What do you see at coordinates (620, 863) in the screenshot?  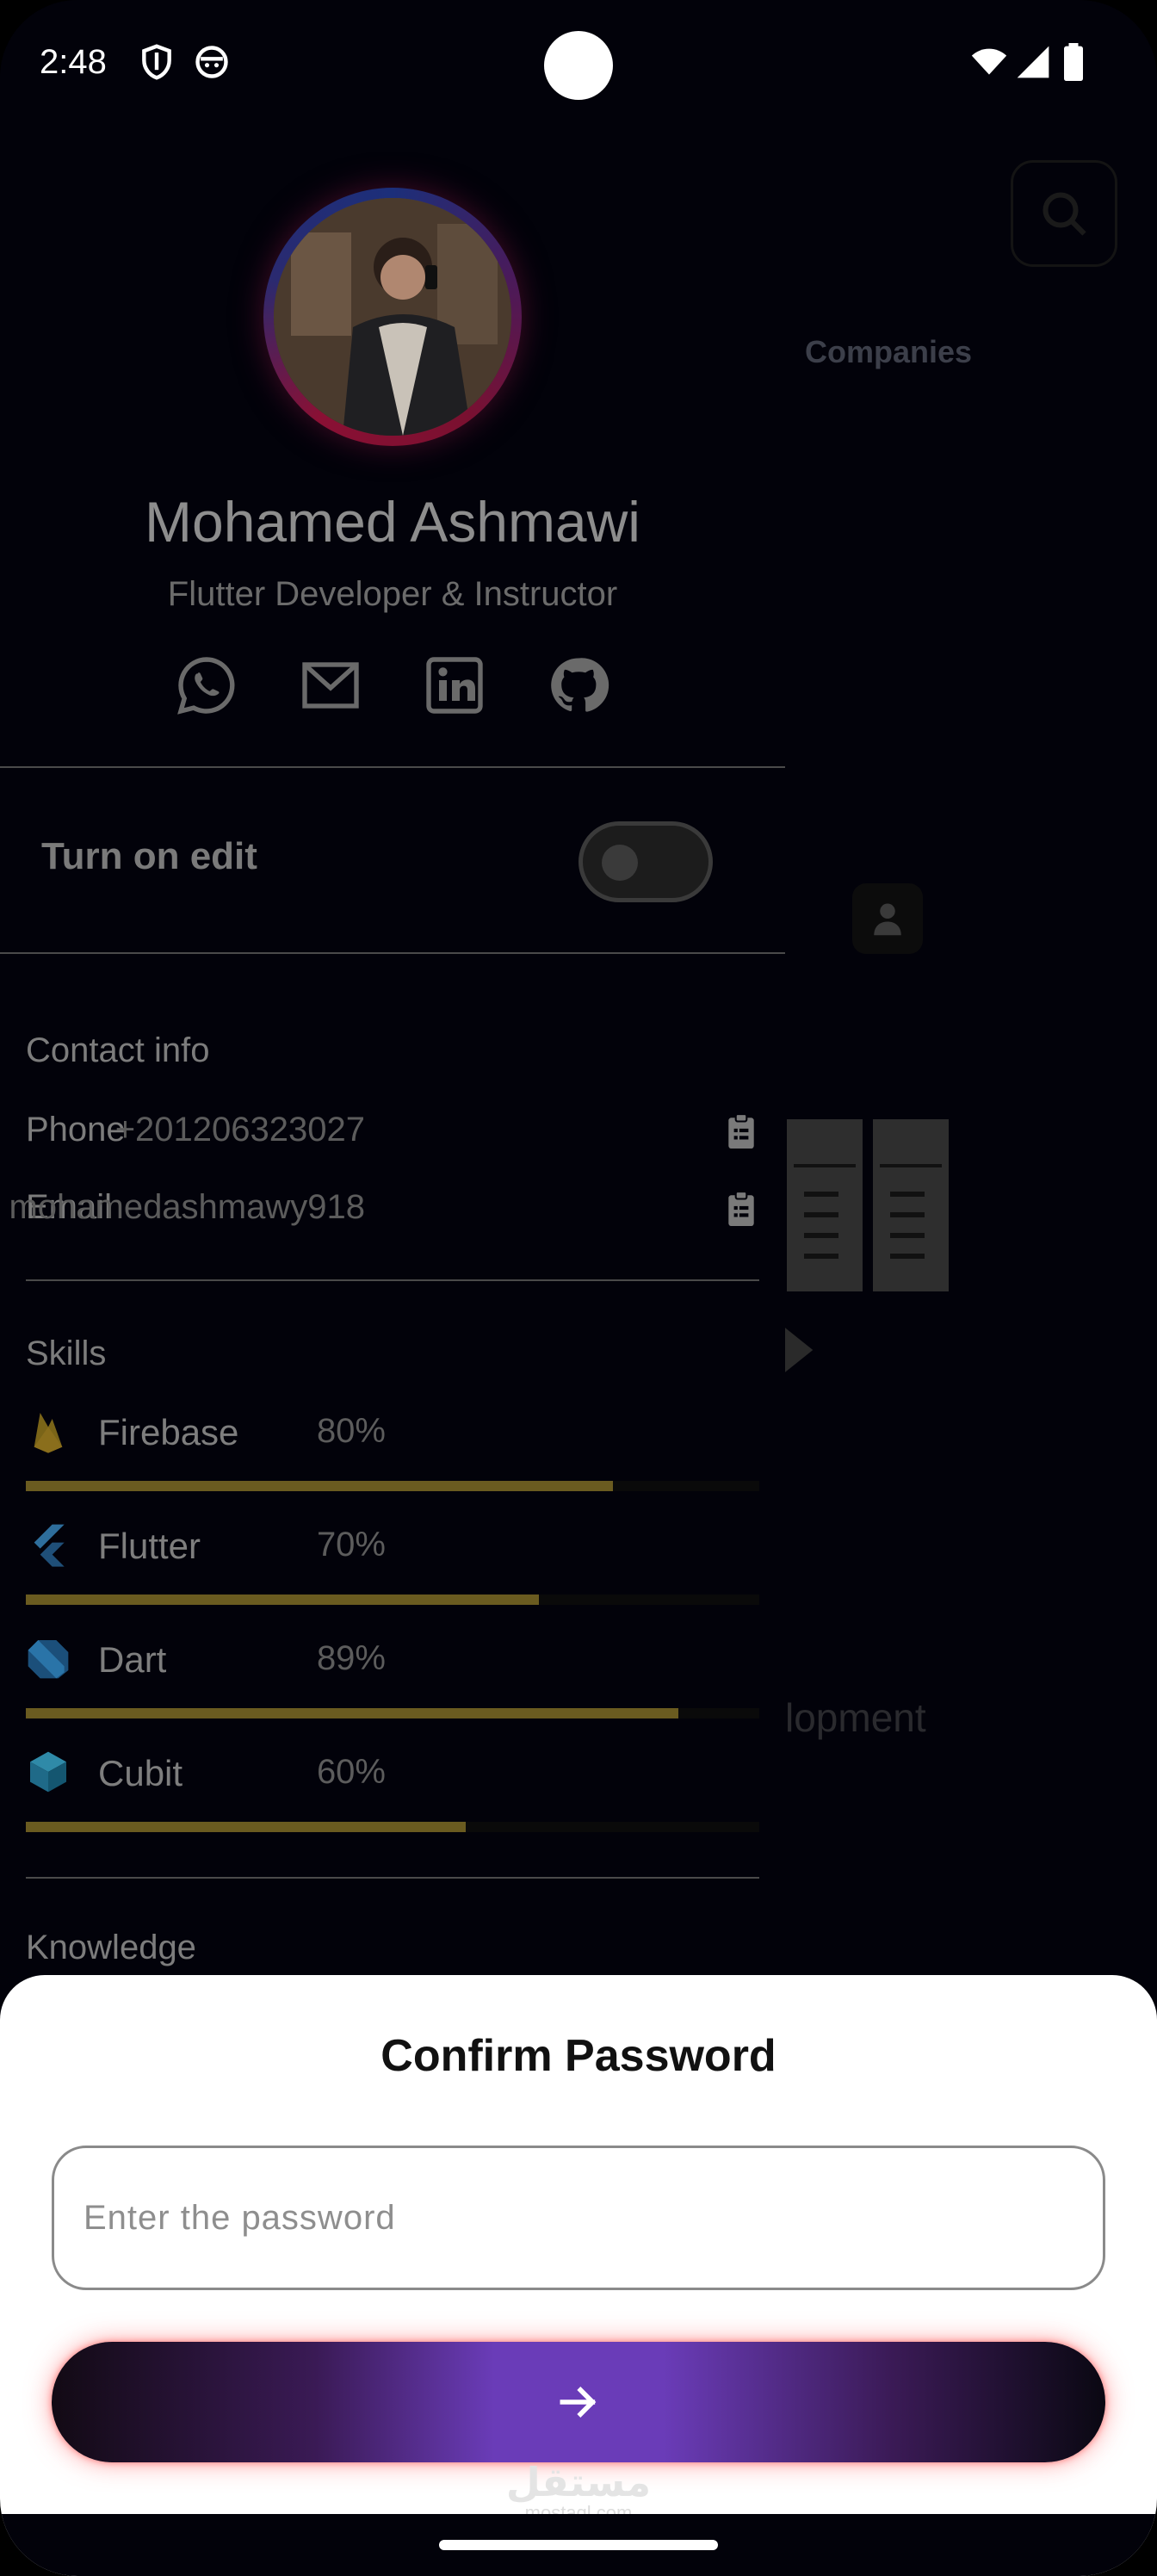 I see `toggle-knob` at bounding box center [620, 863].